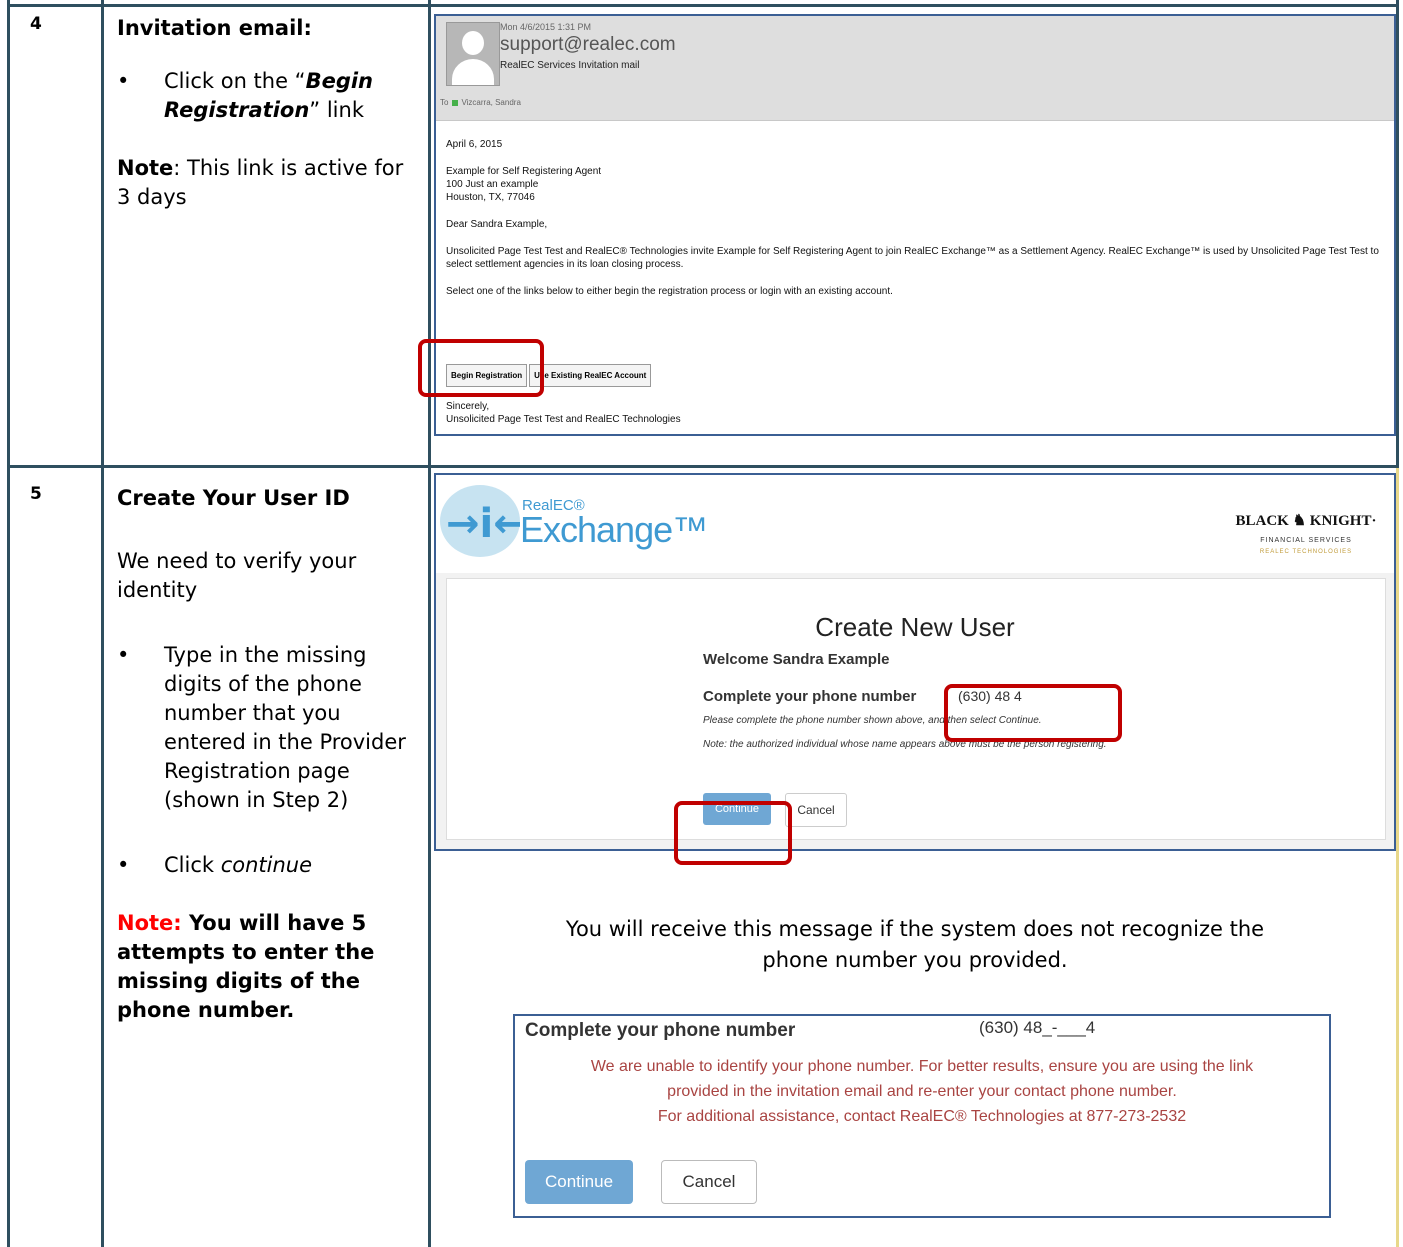 The height and width of the screenshot is (1247, 1403). Describe the element at coordinates (192, 865) in the screenshot. I see `step5-bullet2-pre: Click` at that location.